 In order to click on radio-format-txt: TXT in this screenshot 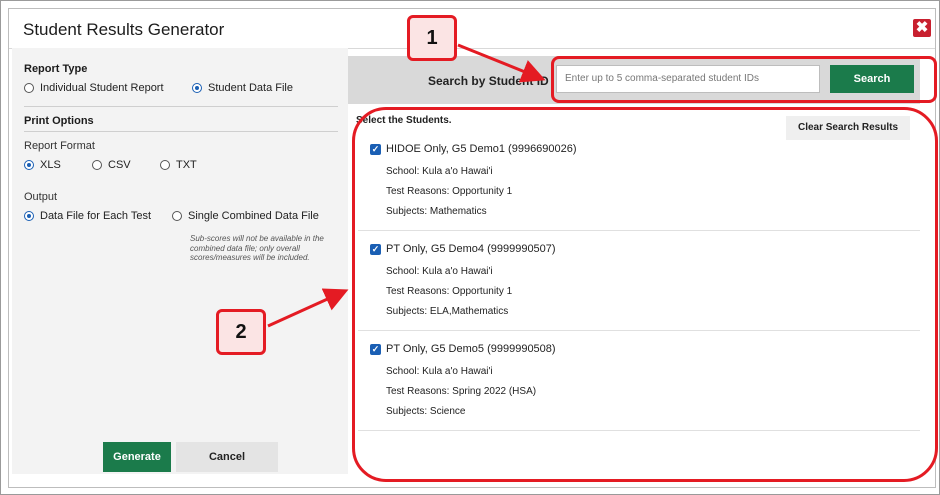, I will do `click(178, 165)`.